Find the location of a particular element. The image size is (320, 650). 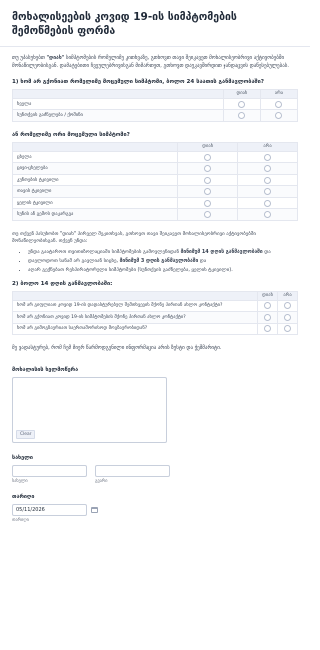

matrix-row: სუნთქვის გაძნელება / ქოშინი is located at coordinates (155, 115).